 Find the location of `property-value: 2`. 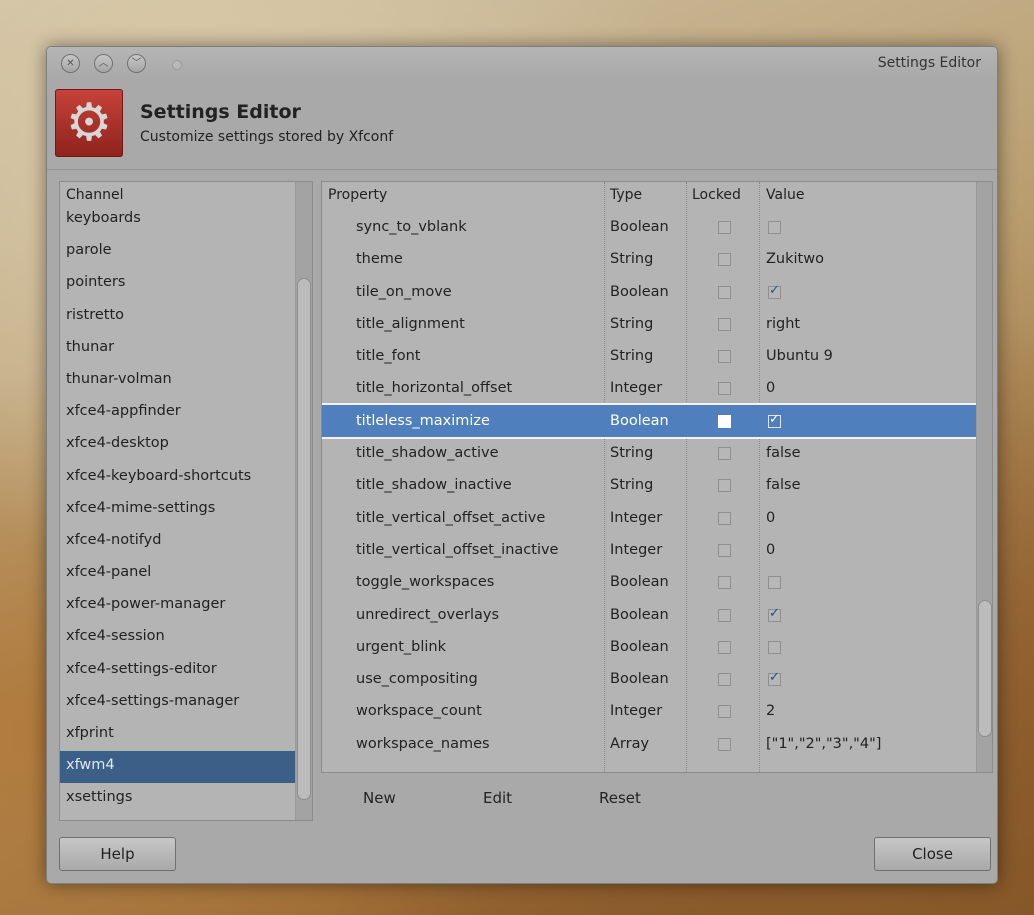

property-value: 2 is located at coordinates (770, 711).